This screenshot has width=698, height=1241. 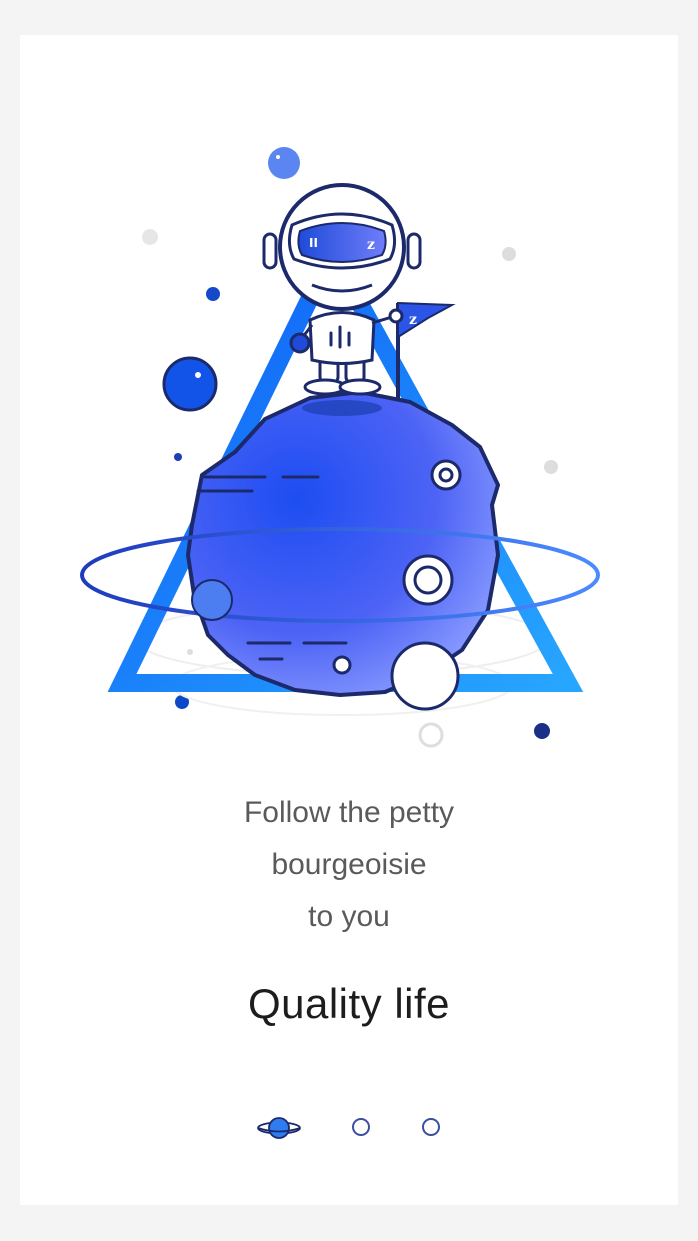 What do you see at coordinates (371, 245) in the screenshot?
I see `visor-right-mark: z` at bounding box center [371, 245].